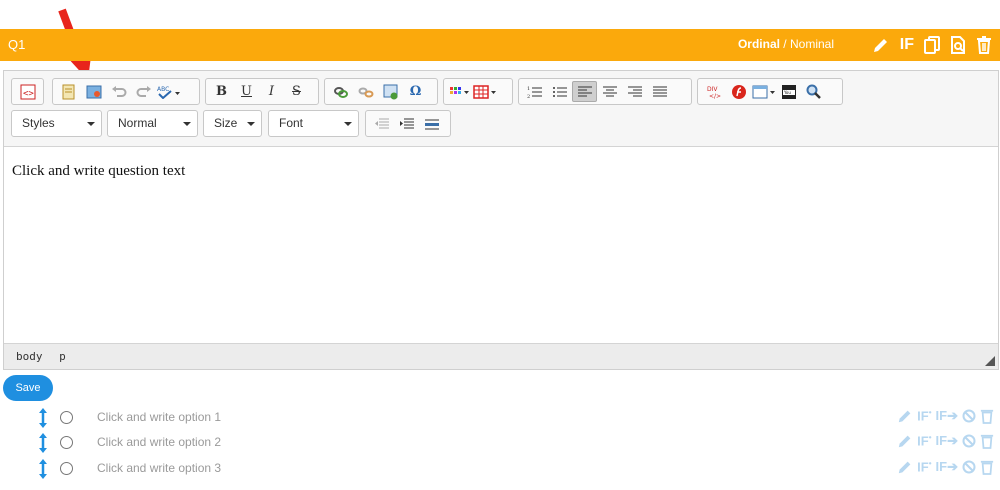 This screenshot has height=490, width=1000. I want to click on styles-dropdown: Styles, so click(56, 123).